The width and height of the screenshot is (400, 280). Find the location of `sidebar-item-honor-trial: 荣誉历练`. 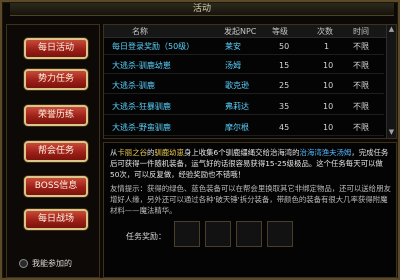

sidebar-item-honor-trial: 荣誉历练 is located at coordinates (56, 115).